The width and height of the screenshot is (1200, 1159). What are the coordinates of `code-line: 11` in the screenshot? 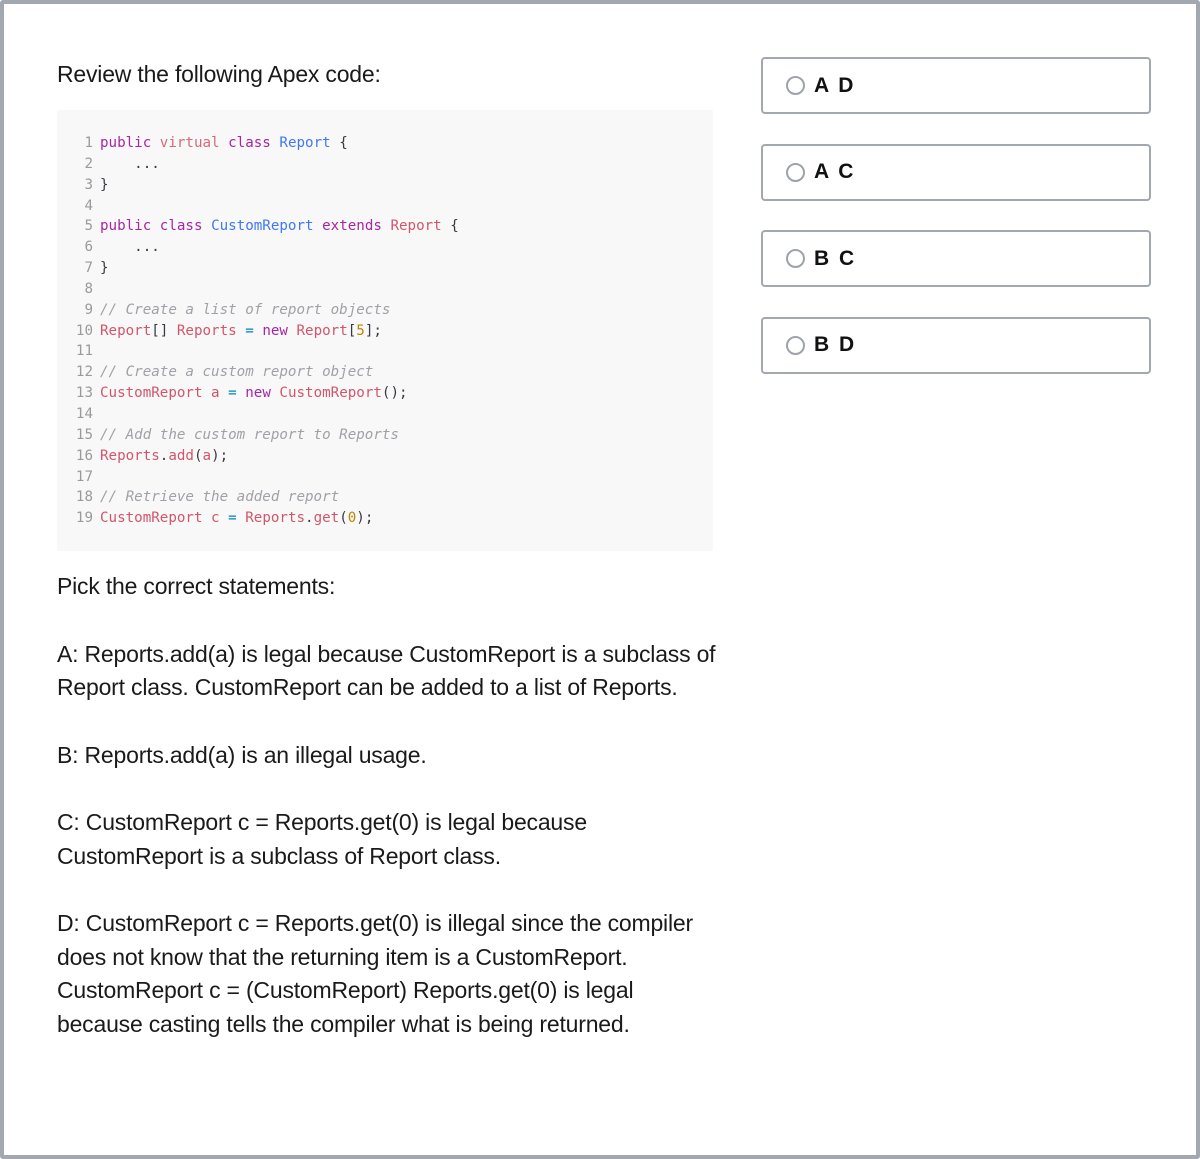 It's located at (385, 351).